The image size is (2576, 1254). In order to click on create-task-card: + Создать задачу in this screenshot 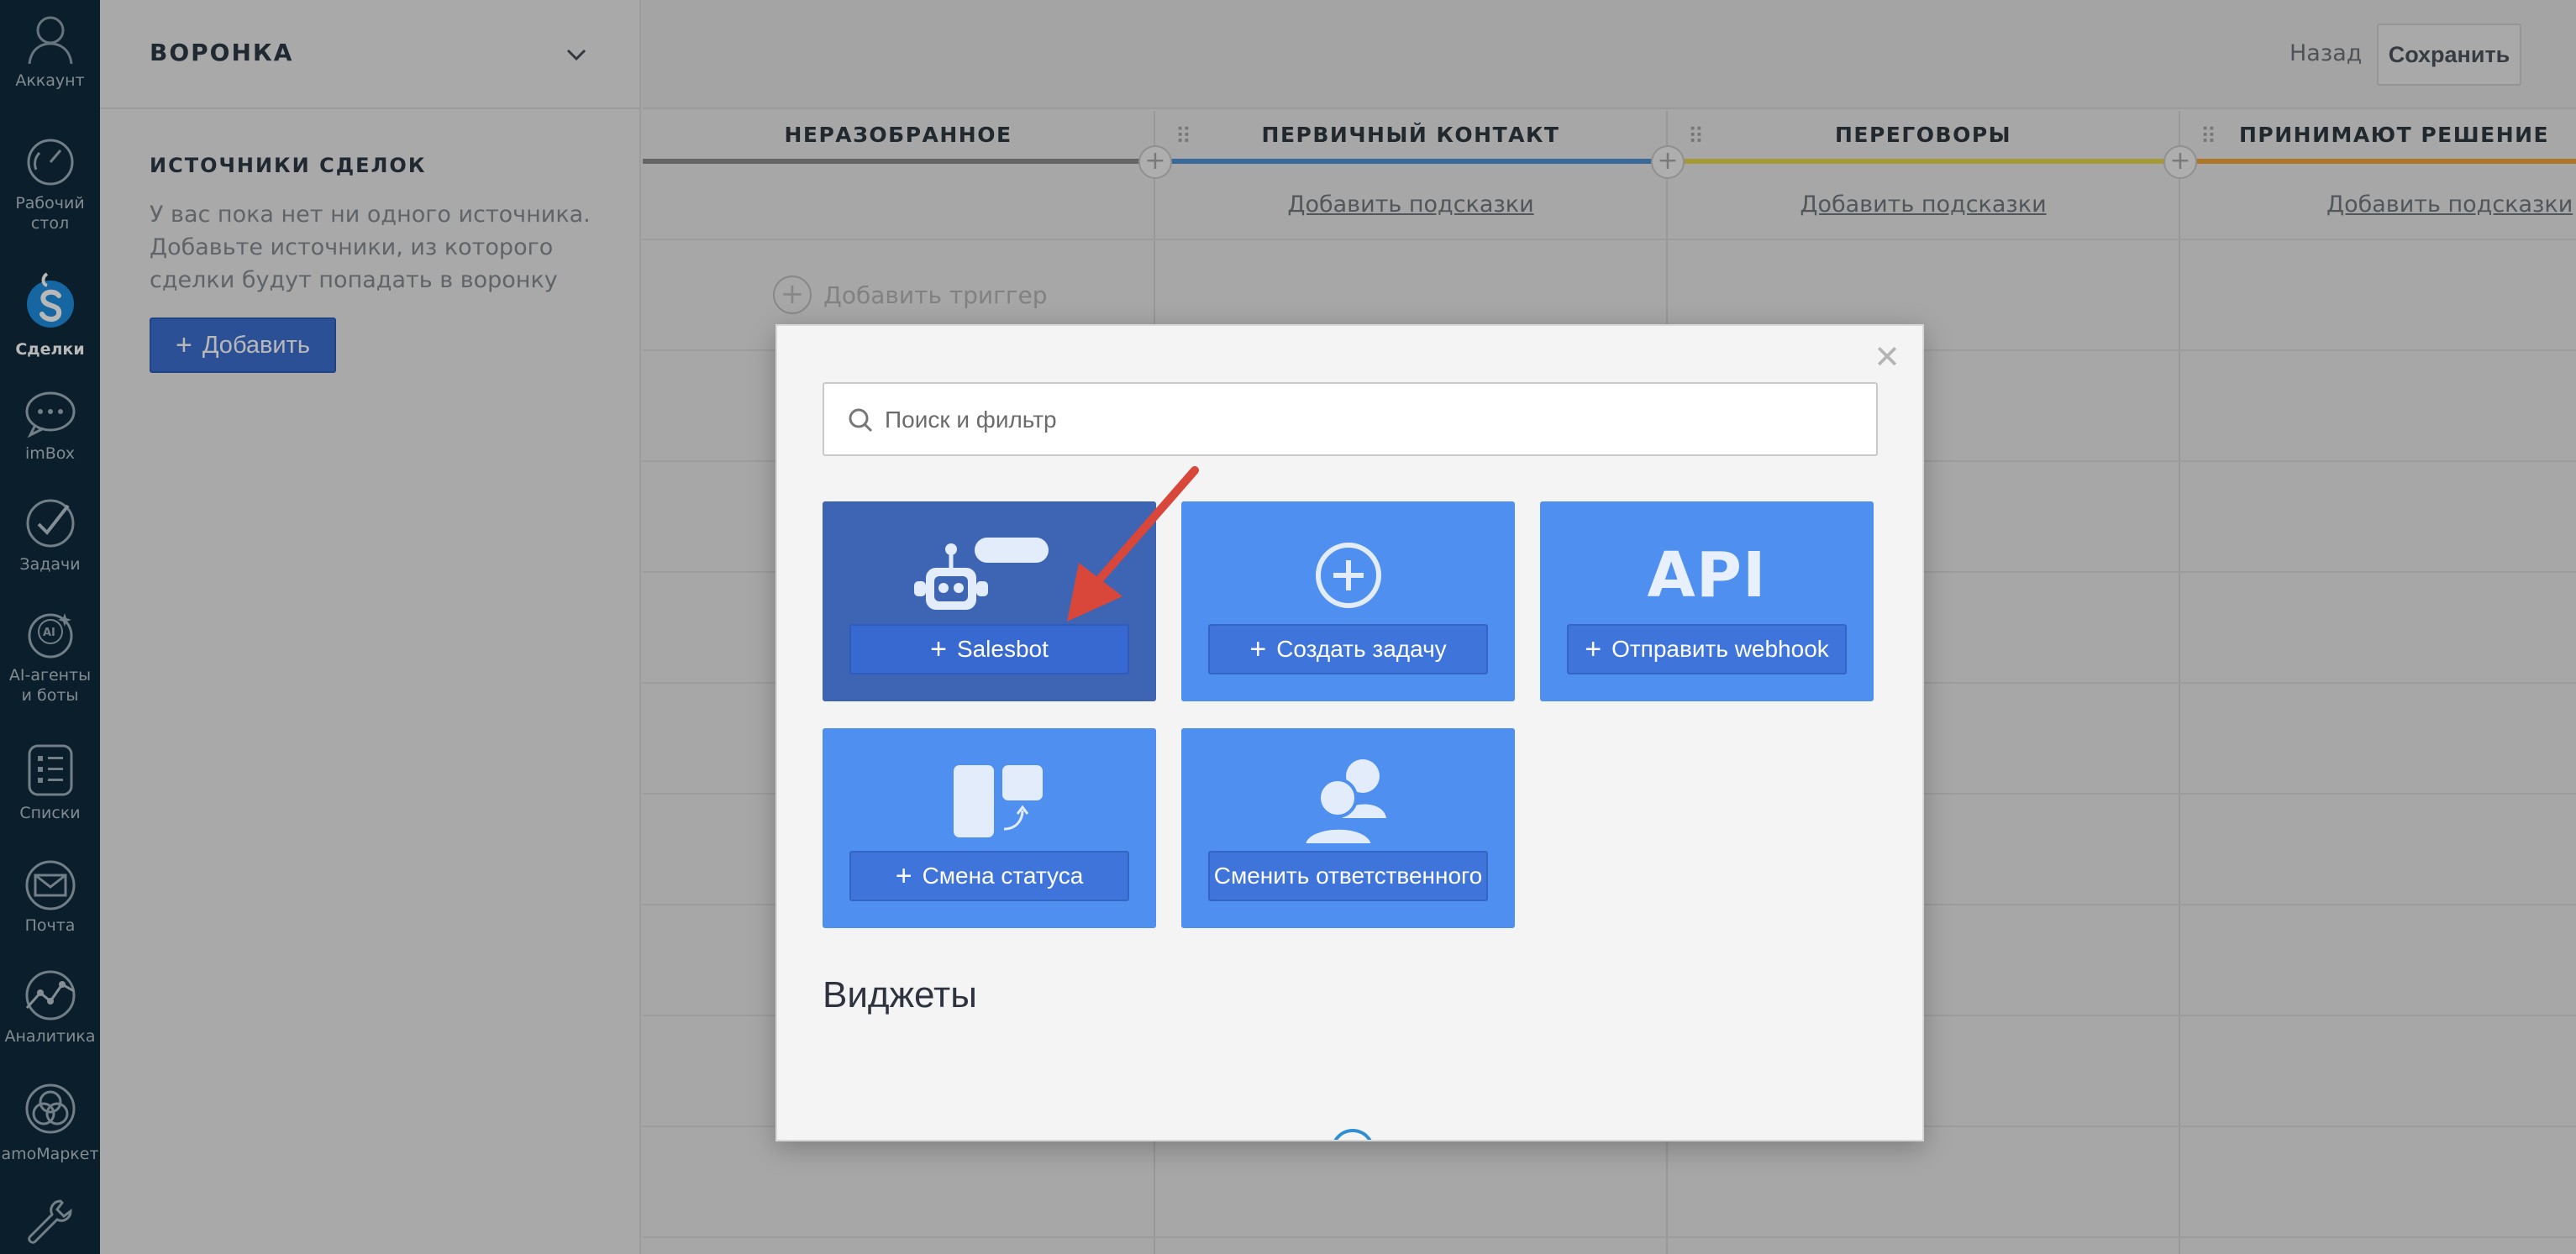, I will do `click(1348, 601)`.